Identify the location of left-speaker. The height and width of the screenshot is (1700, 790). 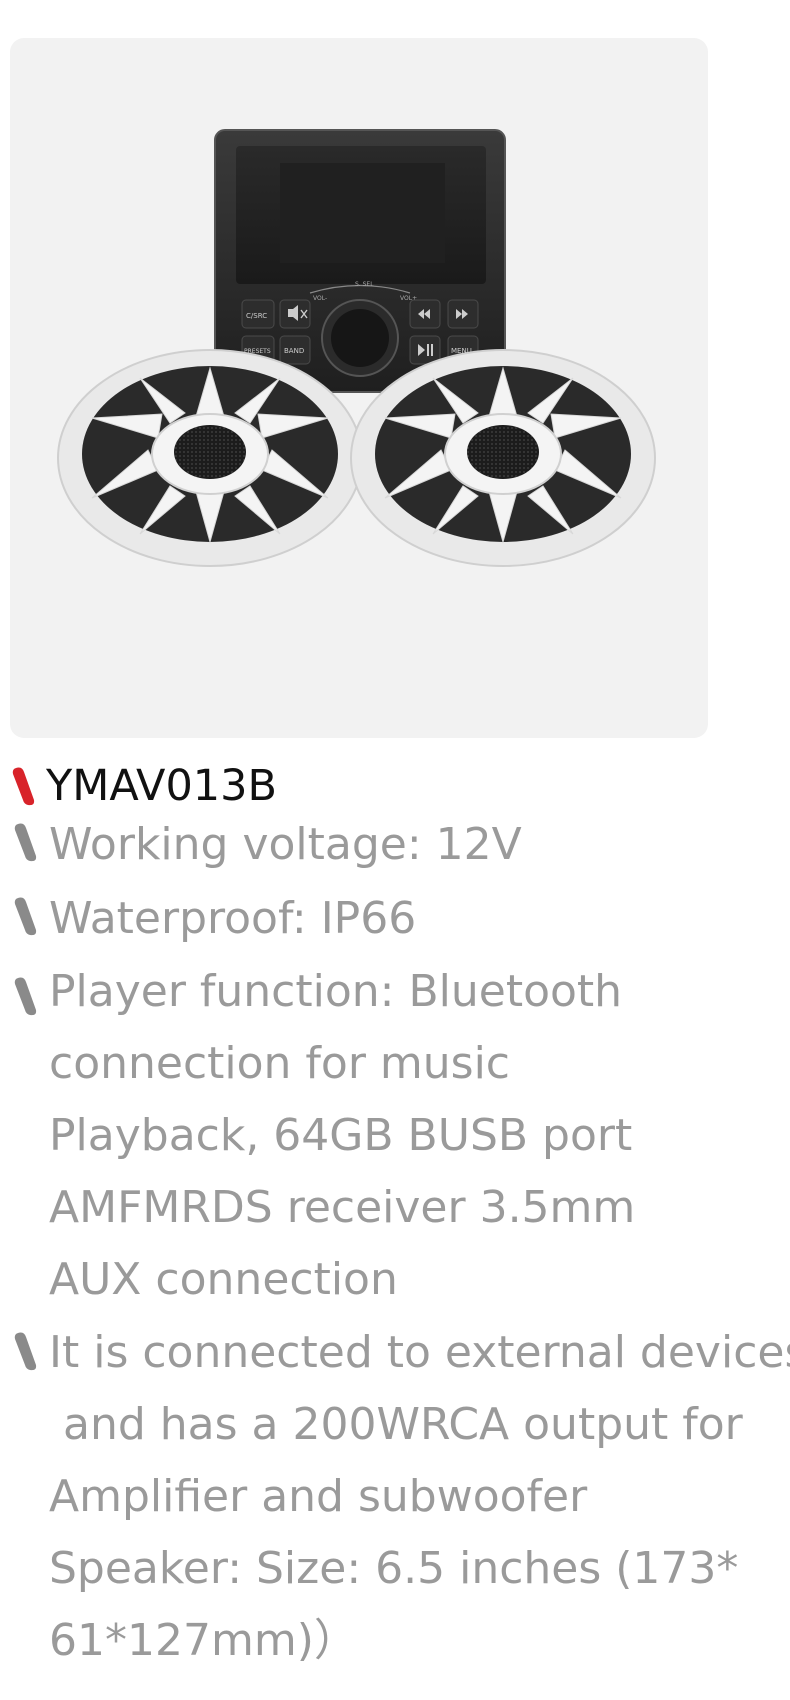
(210, 458).